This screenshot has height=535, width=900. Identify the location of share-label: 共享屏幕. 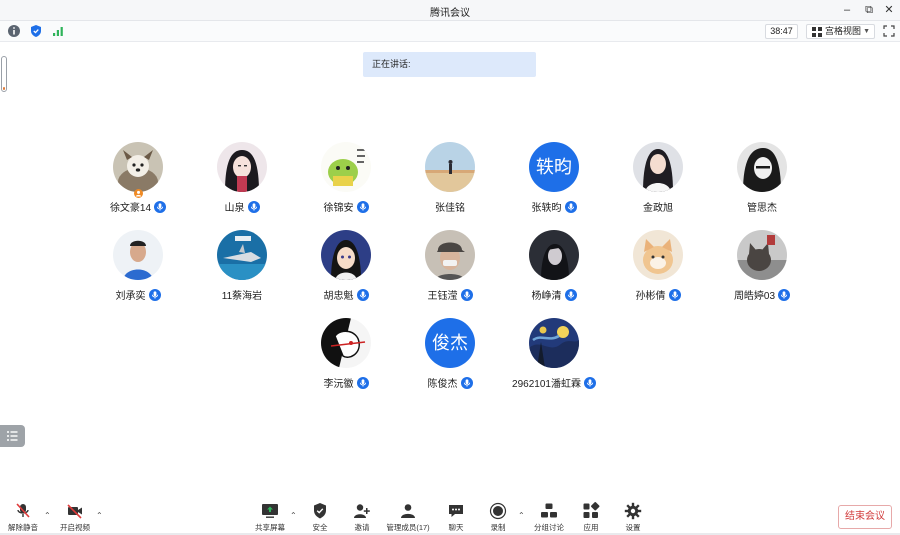
(270, 527).